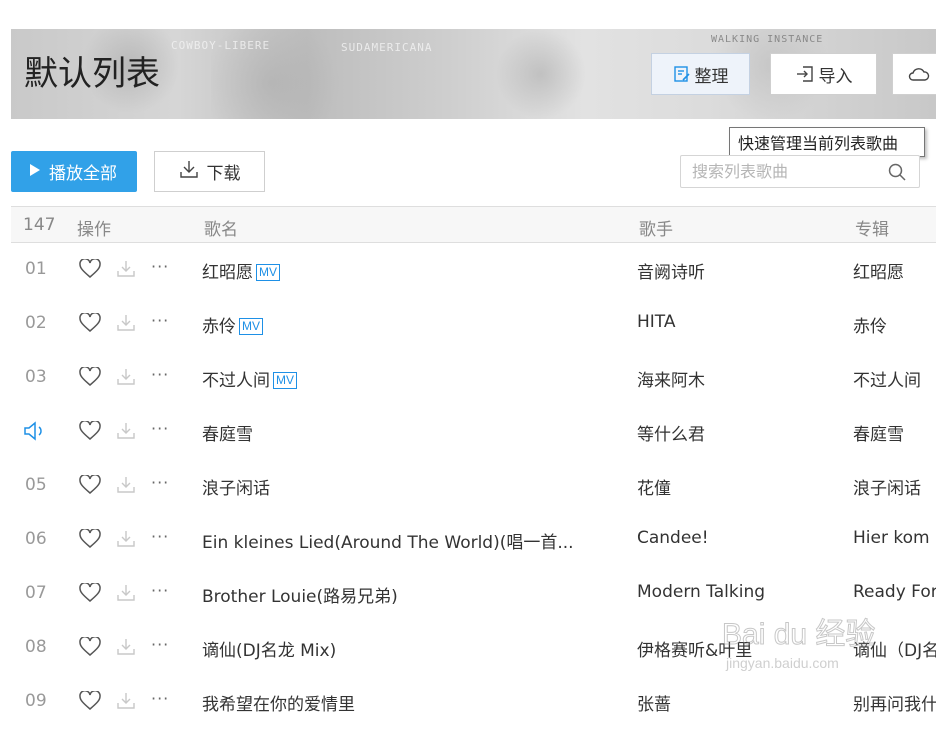  I want to click on song-name: 春庭雪, so click(227, 432).